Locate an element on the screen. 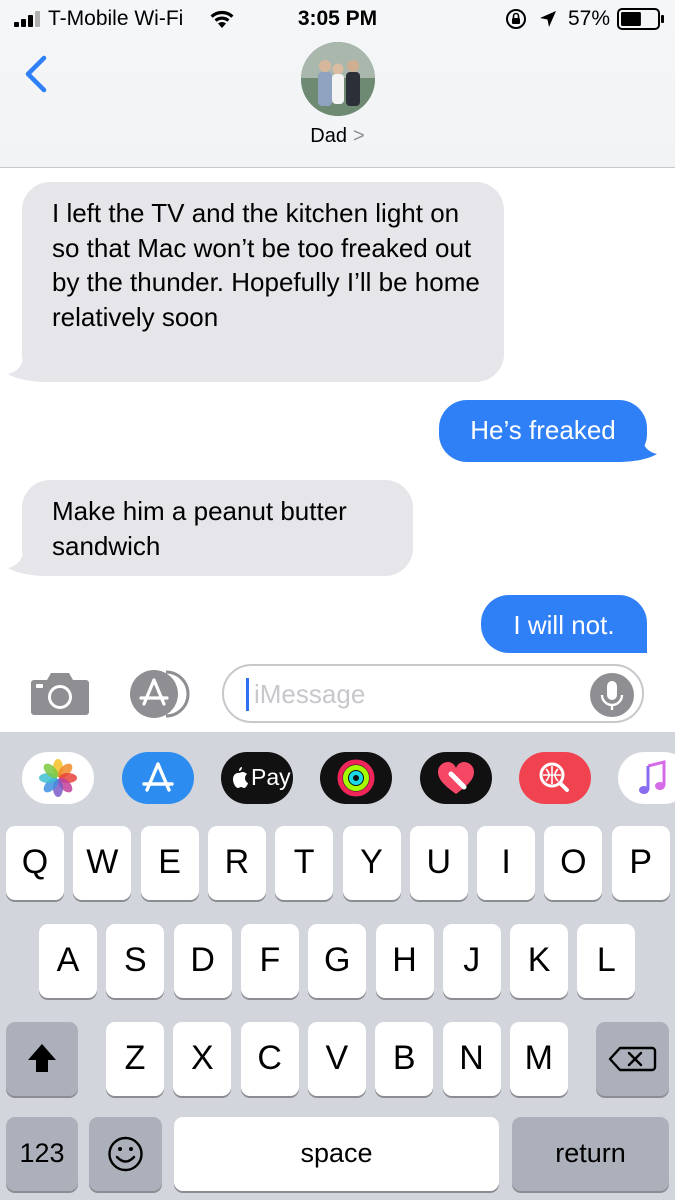 This screenshot has width=675, height=1200. backspace-icon is located at coordinates (632, 1059).